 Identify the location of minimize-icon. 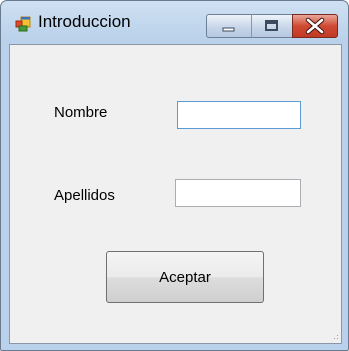
(228, 29).